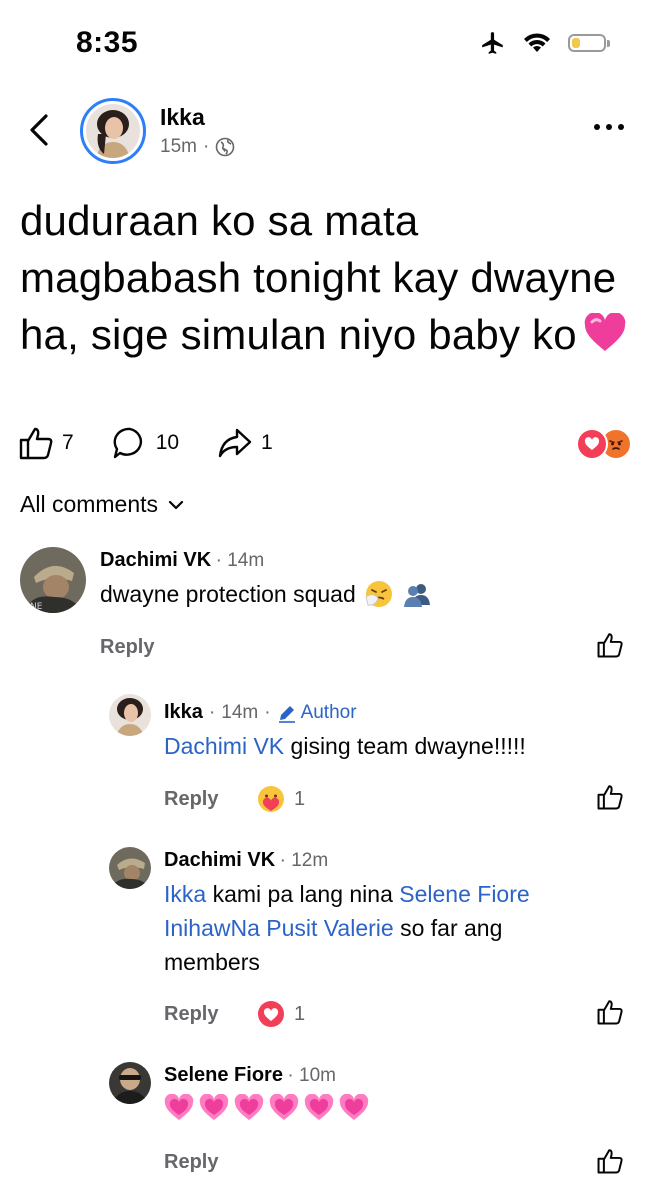 This screenshot has height=1199, width=650. I want to click on reply-header: Selene Fiore · 10m, so click(250, 1075).